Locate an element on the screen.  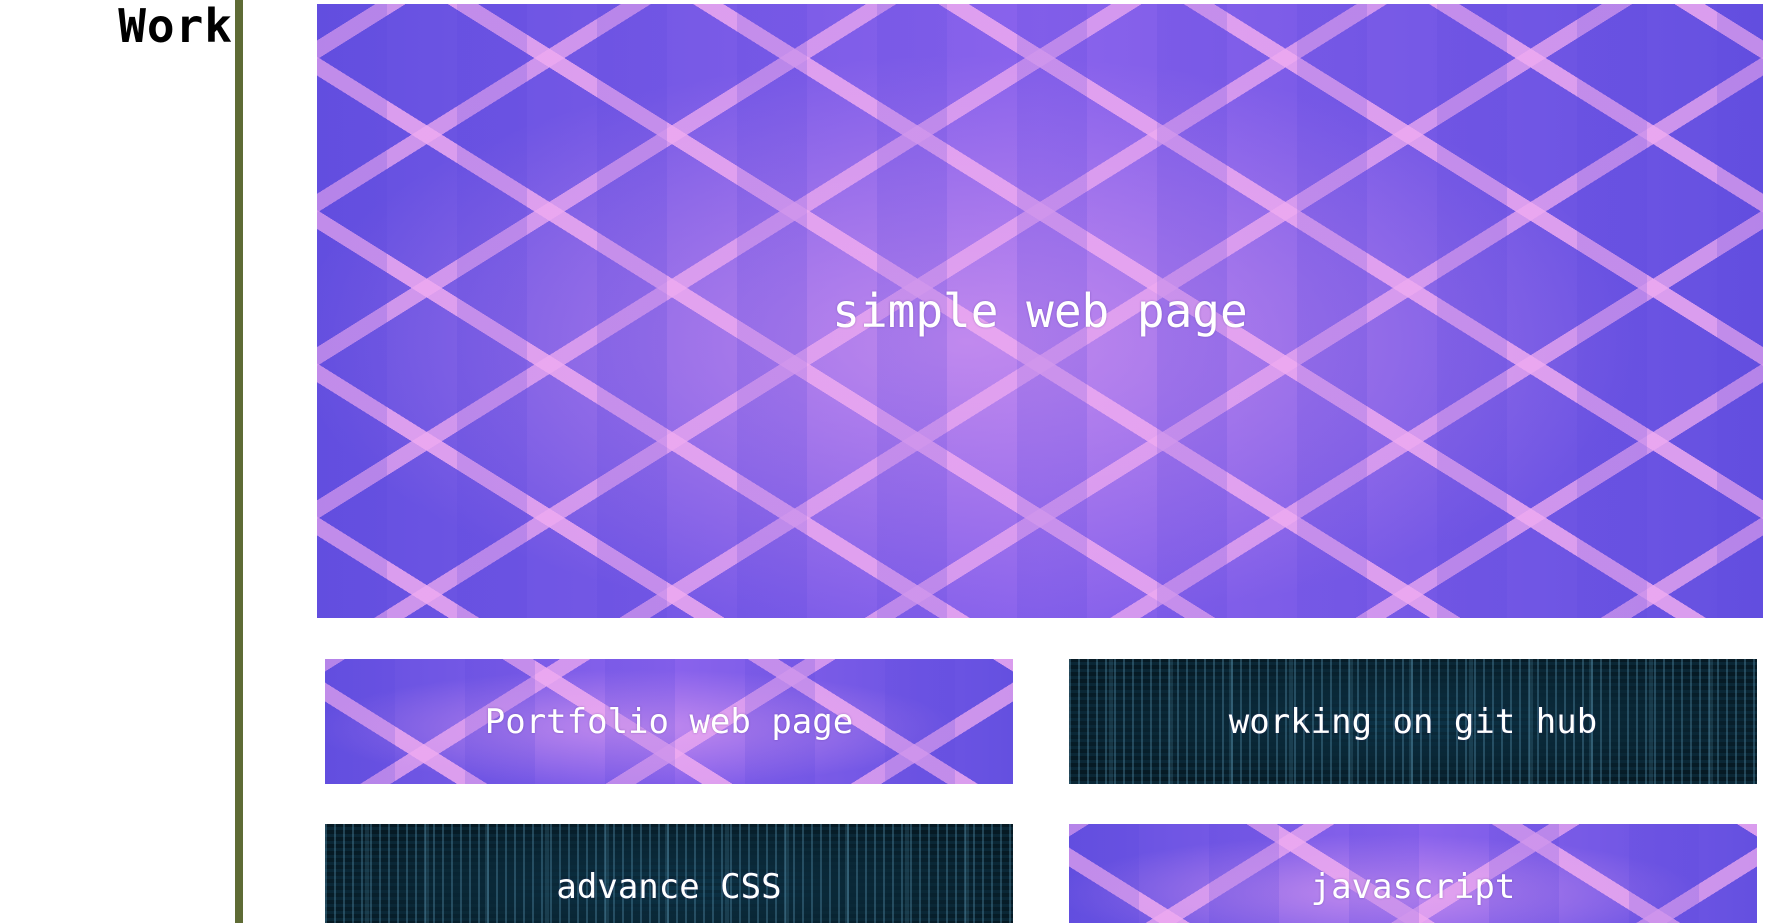
project-tile-working-on-git-hub: working on git hub is located at coordinates (1413, 721).